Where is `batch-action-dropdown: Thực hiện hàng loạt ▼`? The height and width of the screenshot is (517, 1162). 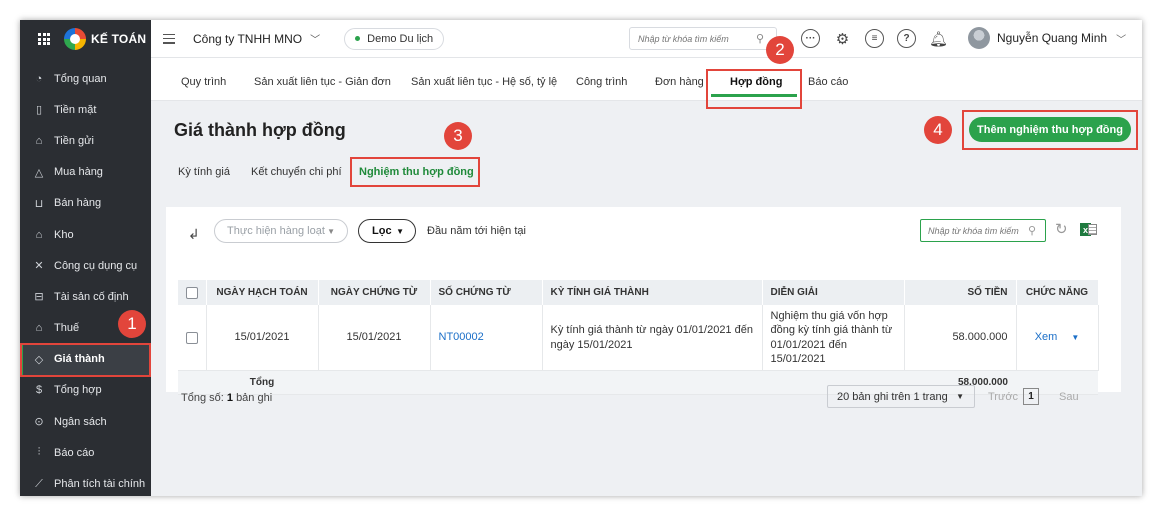
batch-action-dropdown: Thực hiện hàng loạt ▼ is located at coordinates (281, 231).